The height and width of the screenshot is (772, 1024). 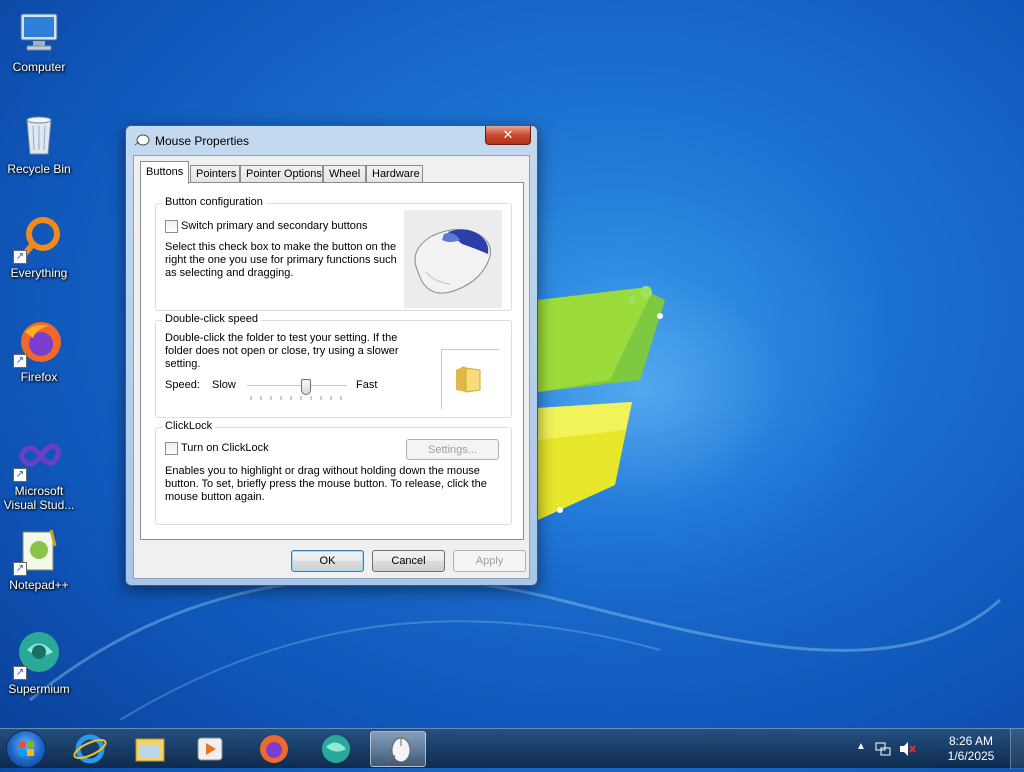 I want to click on media-player-icon, so click(x=210, y=749).